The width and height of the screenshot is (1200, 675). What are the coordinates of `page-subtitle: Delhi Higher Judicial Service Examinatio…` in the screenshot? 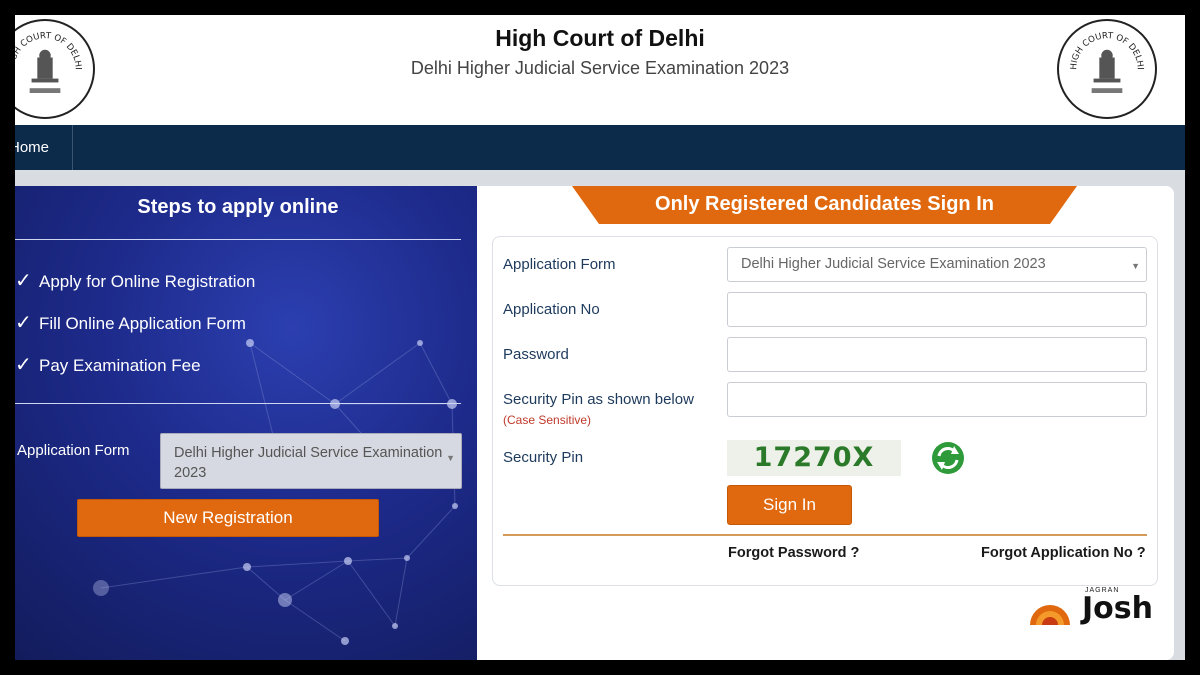 It's located at (600, 68).